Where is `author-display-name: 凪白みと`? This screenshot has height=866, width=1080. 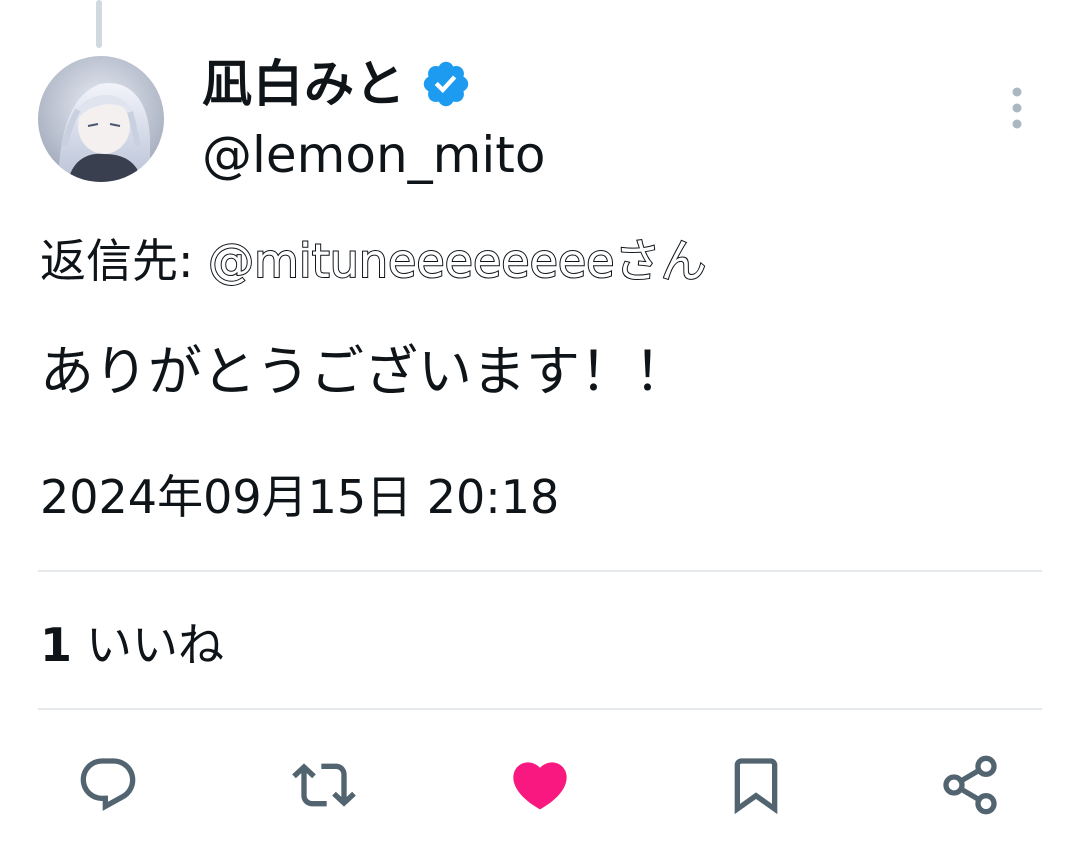
author-display-name: 凪白みと is located at coordinates (304, 84).